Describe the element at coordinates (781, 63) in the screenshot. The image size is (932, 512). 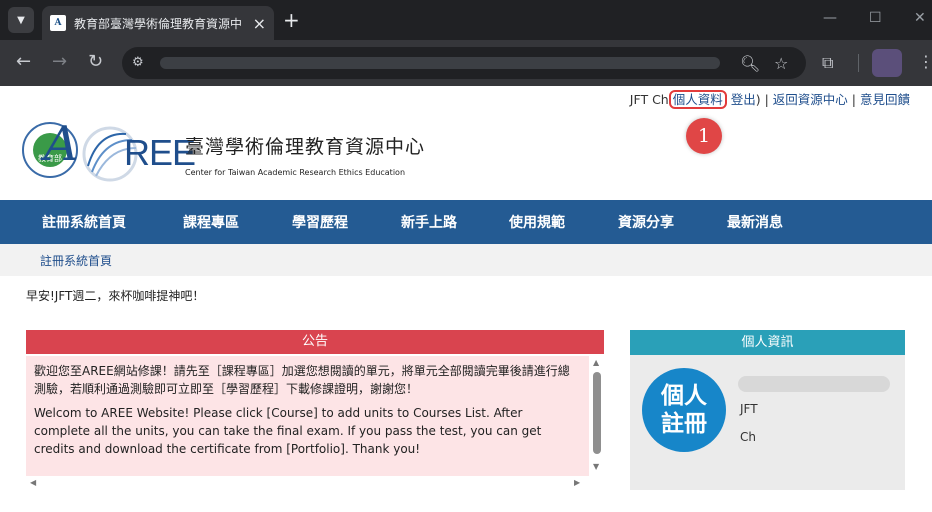
I see `star-icon: ☆` at that location.